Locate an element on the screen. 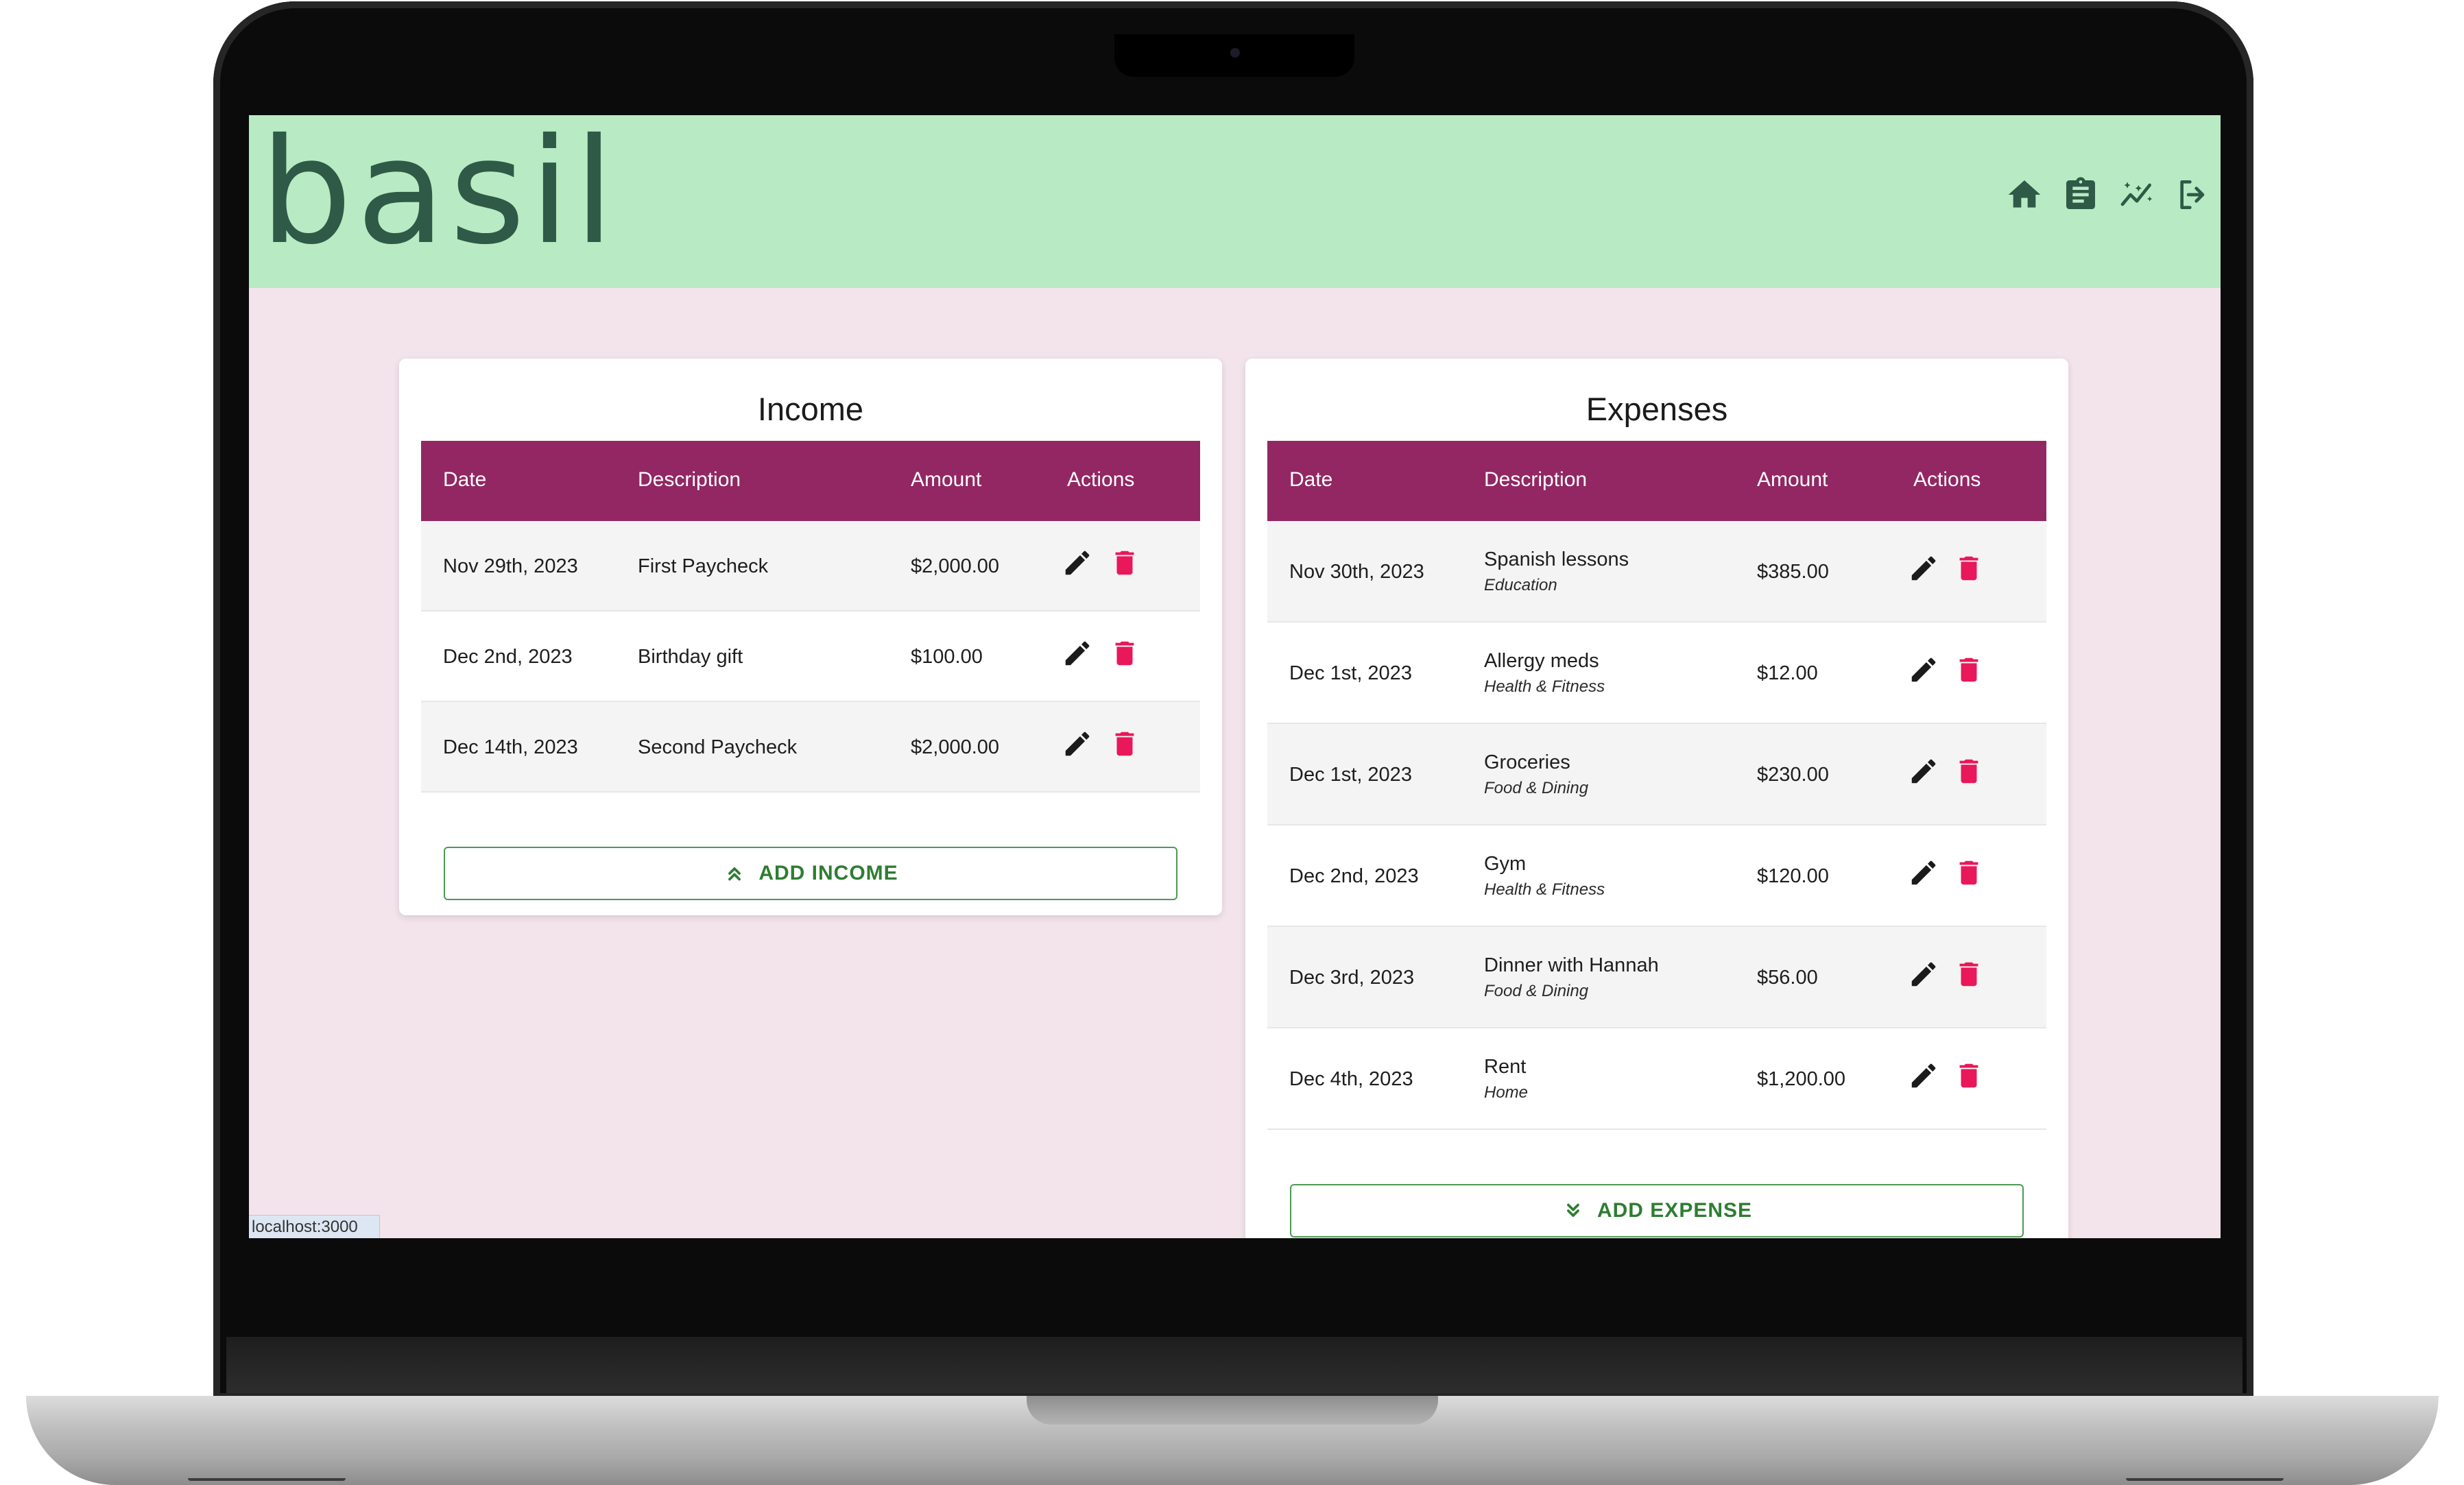 Image resolution: width=2464 pixels, height=1485 pixels. insights-icon is located at coordinates (2136, 194).